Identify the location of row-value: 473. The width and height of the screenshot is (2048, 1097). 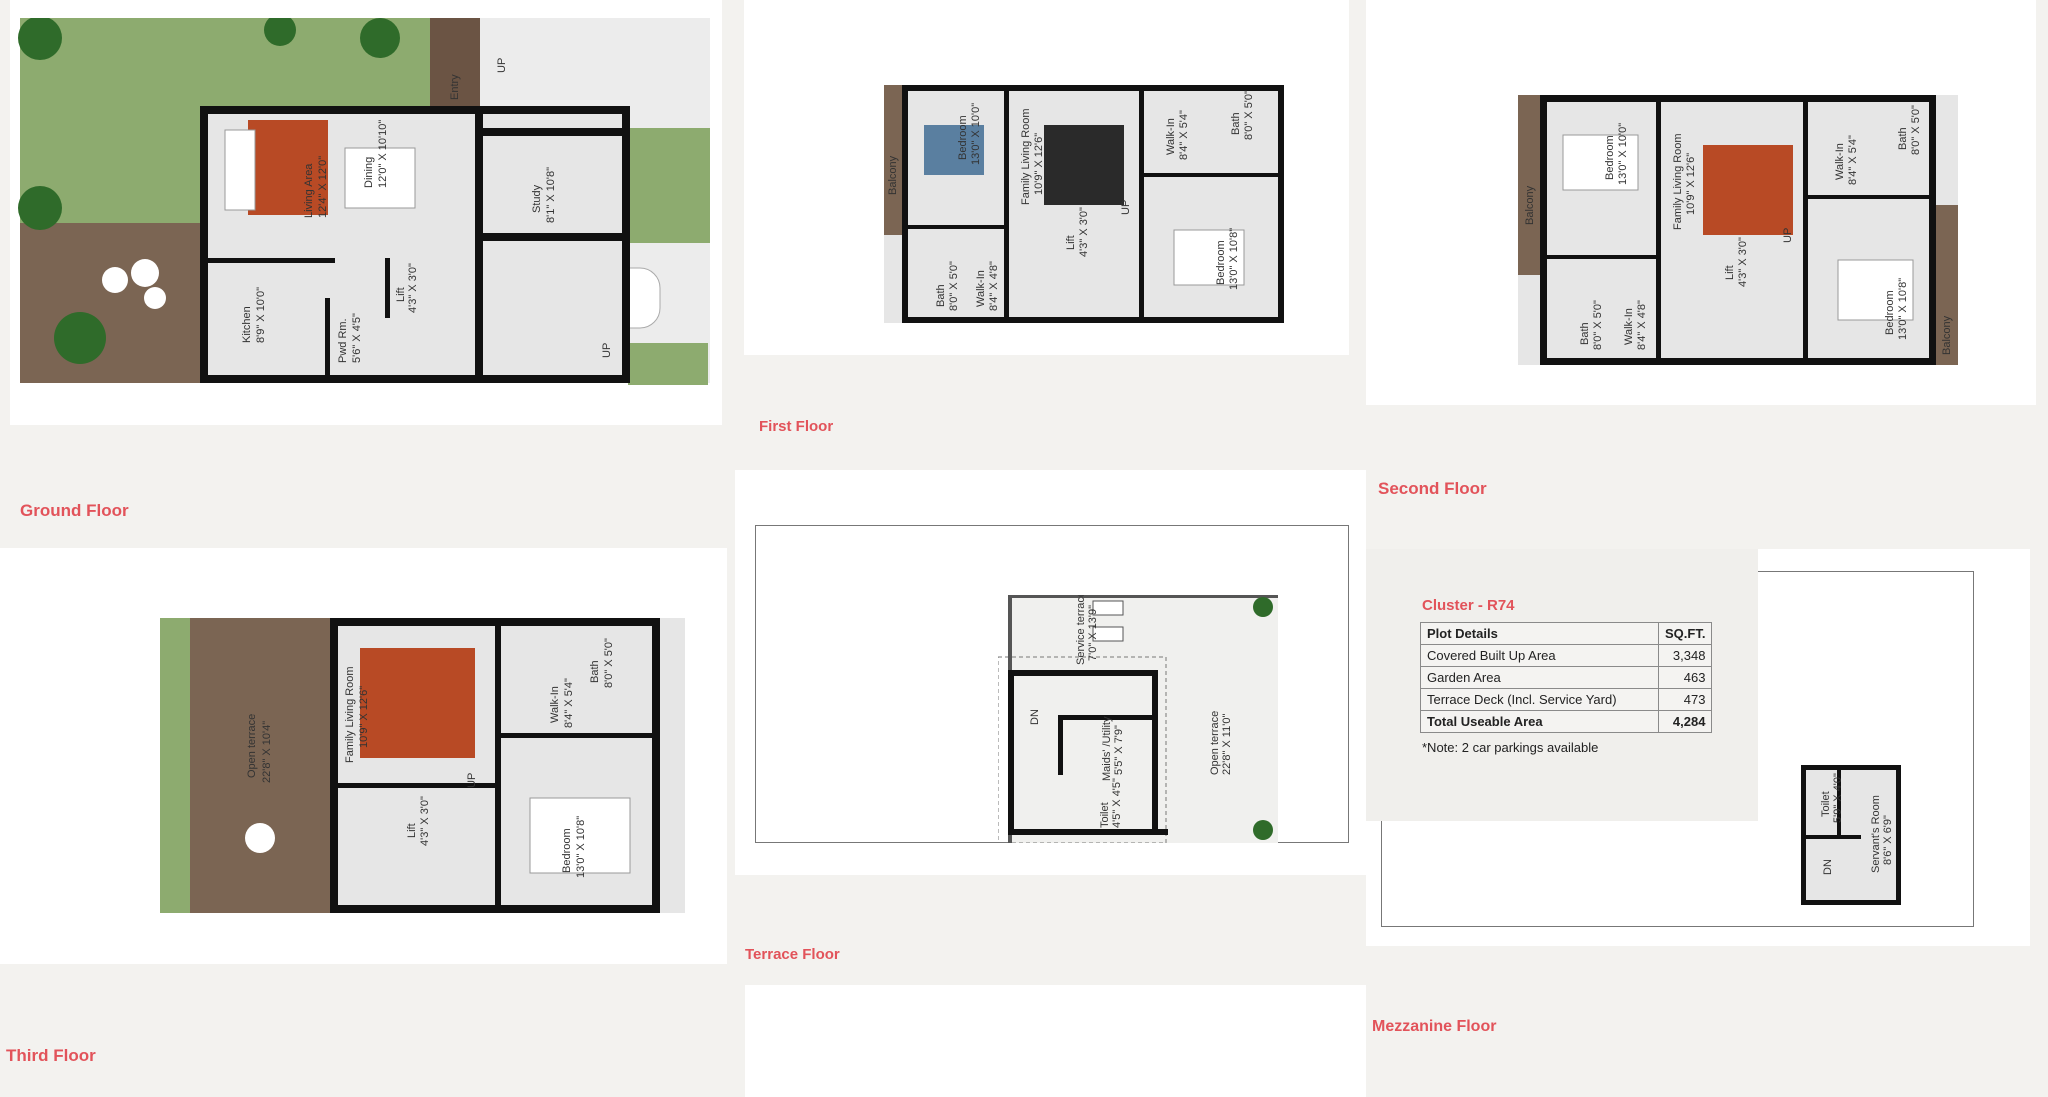
(1685, 699).